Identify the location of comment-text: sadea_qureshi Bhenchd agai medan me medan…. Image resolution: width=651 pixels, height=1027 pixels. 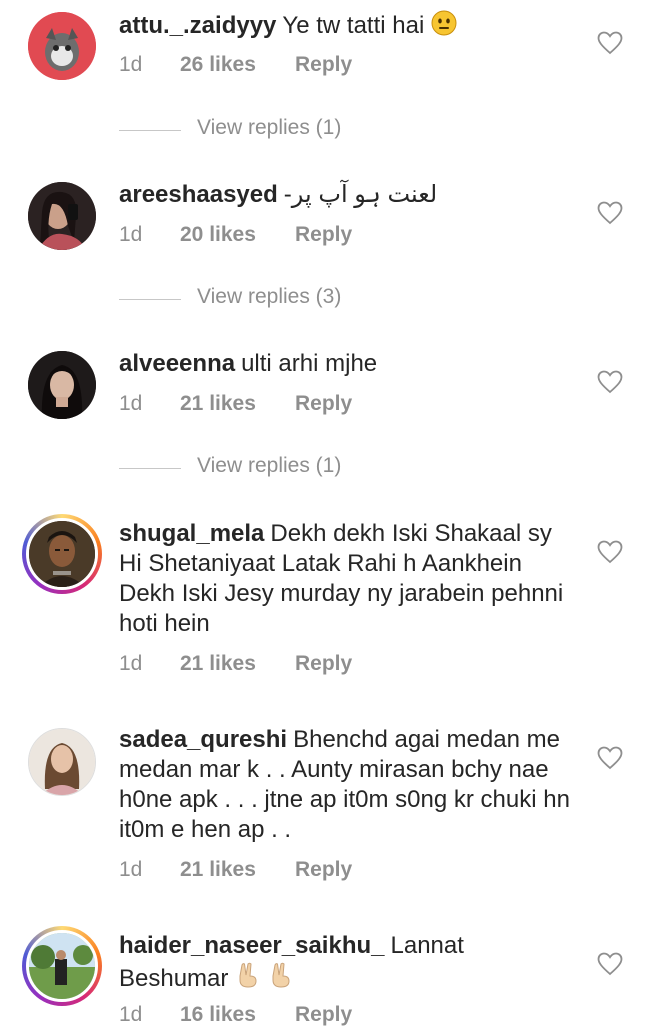
(347, 785).